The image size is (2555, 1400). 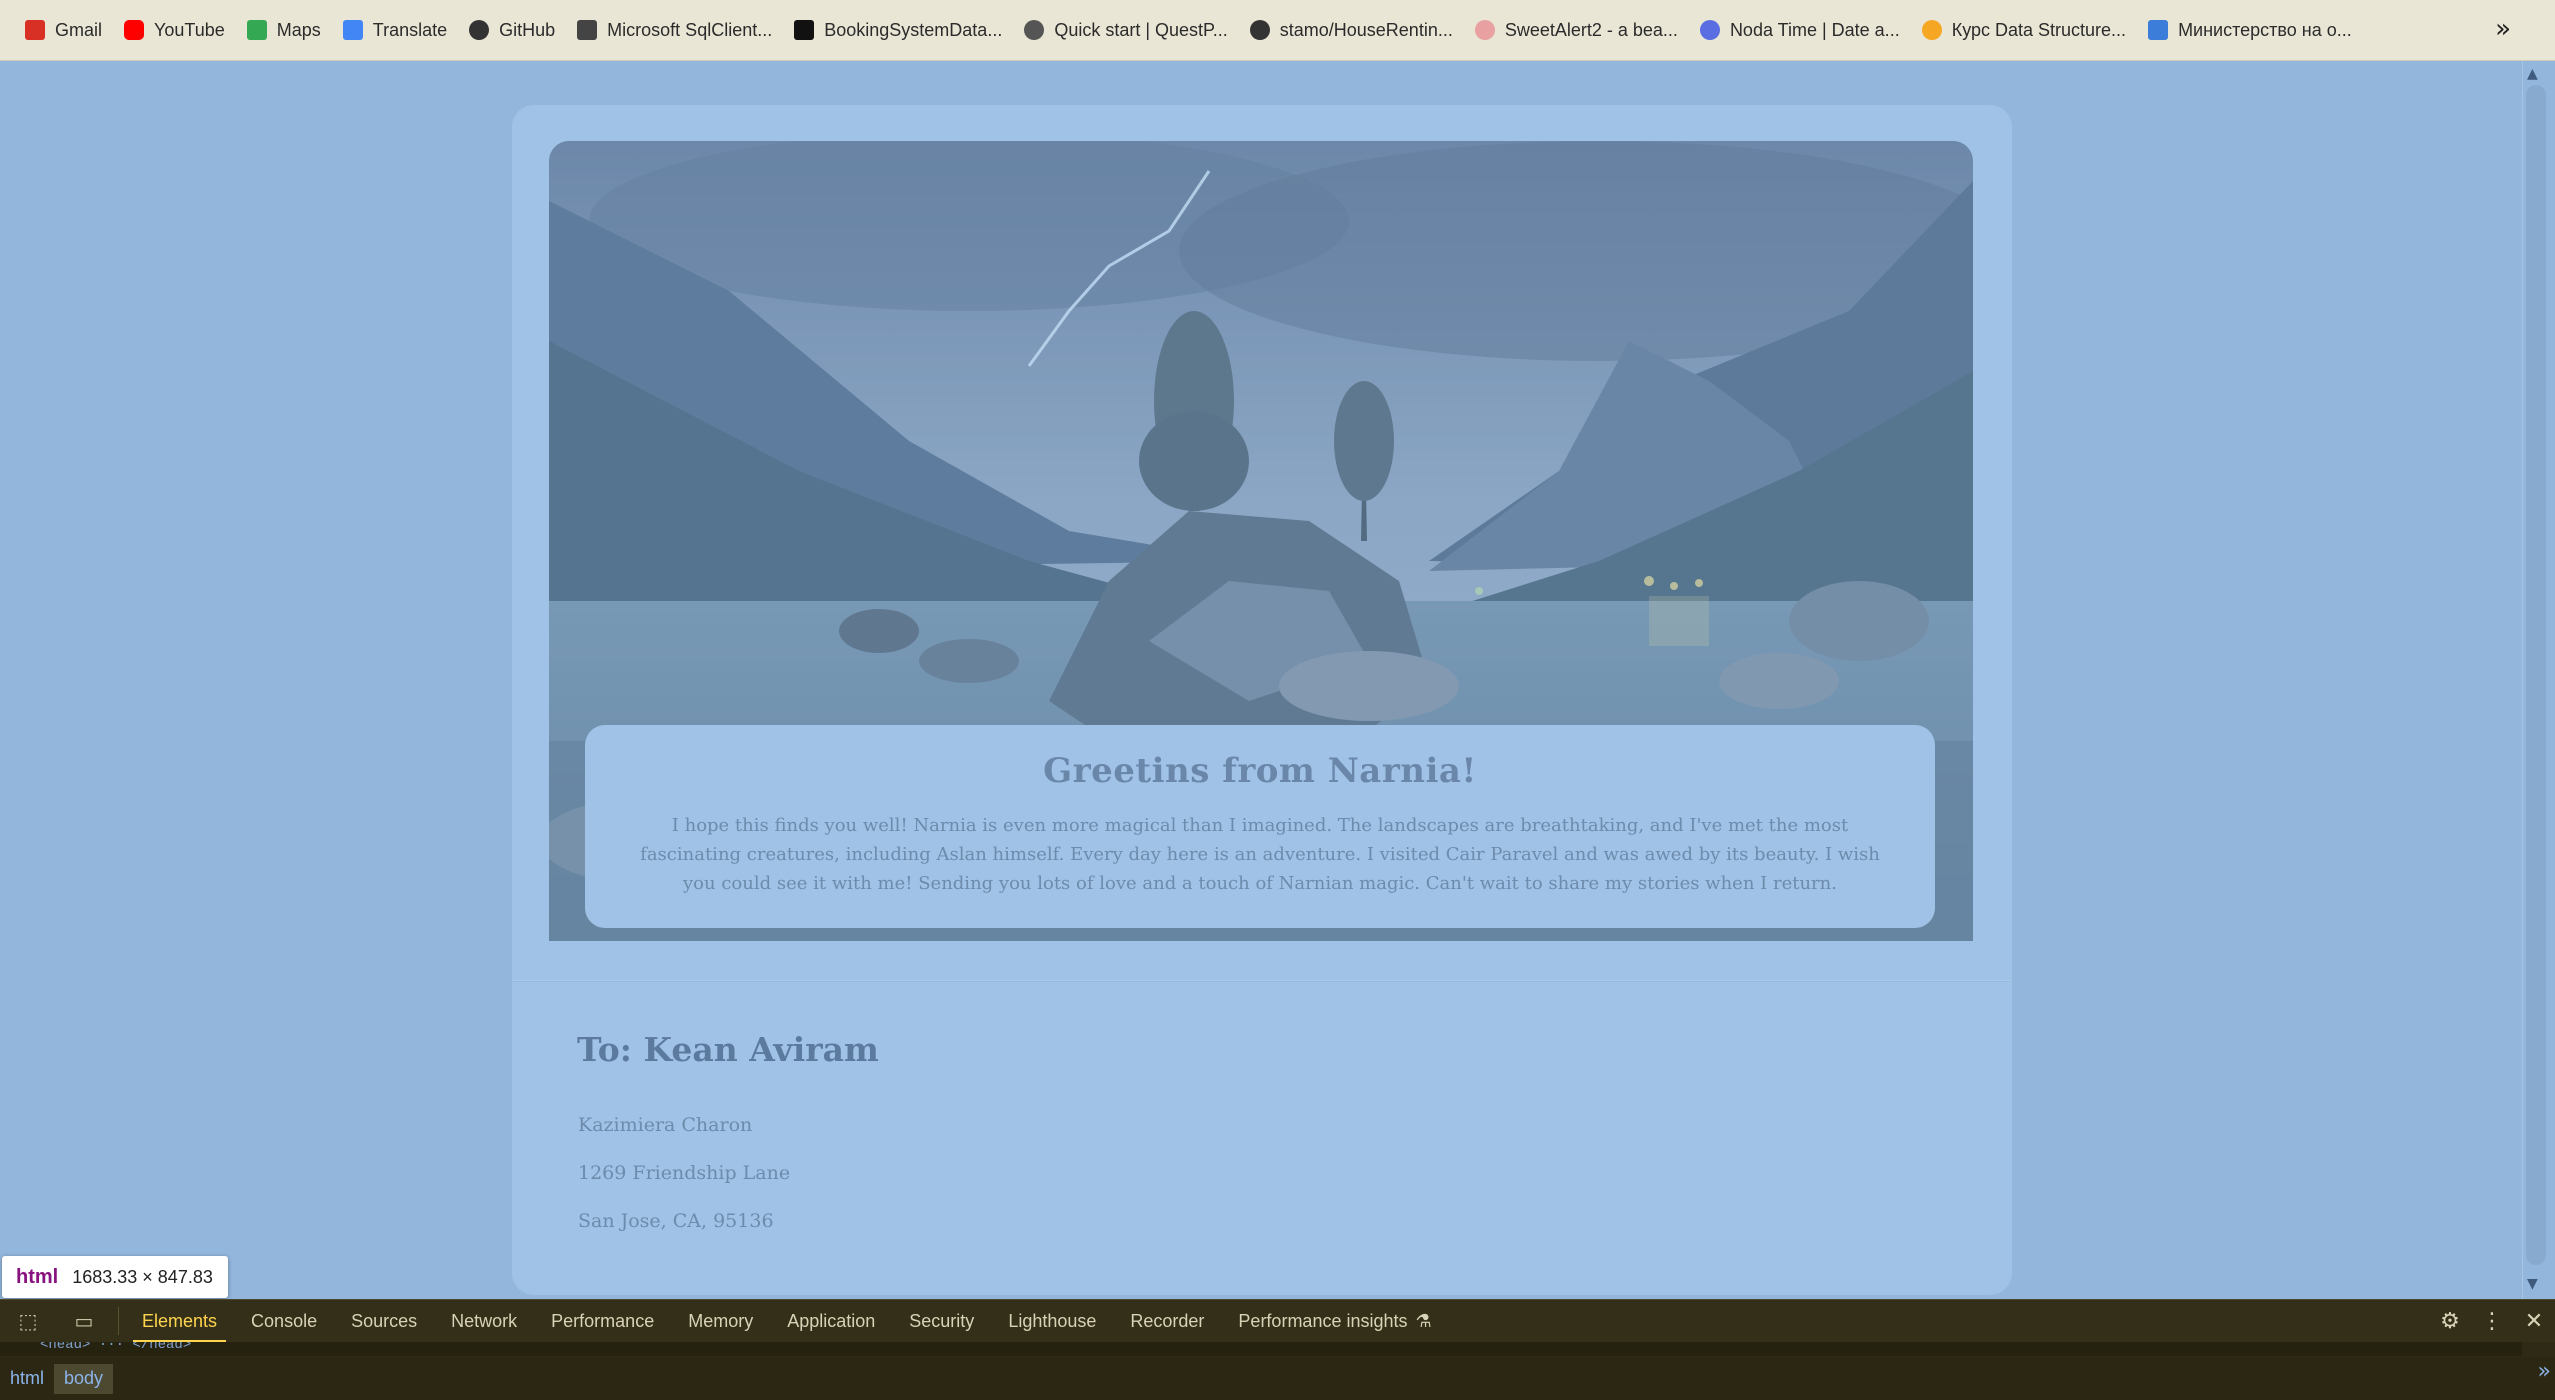 What do you see at coordinates (831, 1321) in the screenshot?
I see `tab-application: Application` at bounding box center [831, 1321].